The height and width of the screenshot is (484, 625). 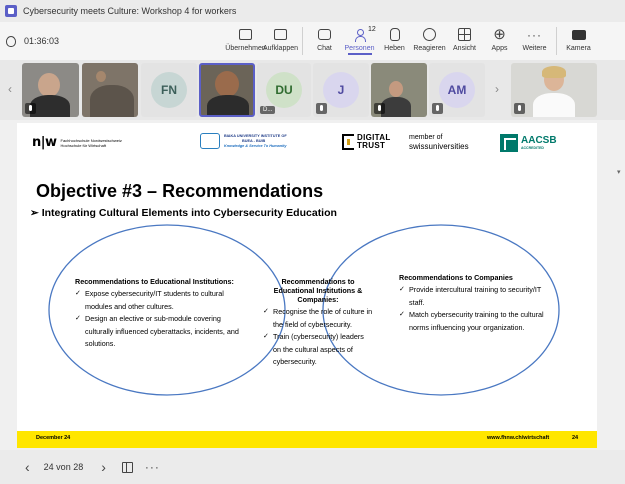 What do you see at coordinates (324, 34) in the screenshot?
I see `chat-icon` at bounding box center [324, 34].